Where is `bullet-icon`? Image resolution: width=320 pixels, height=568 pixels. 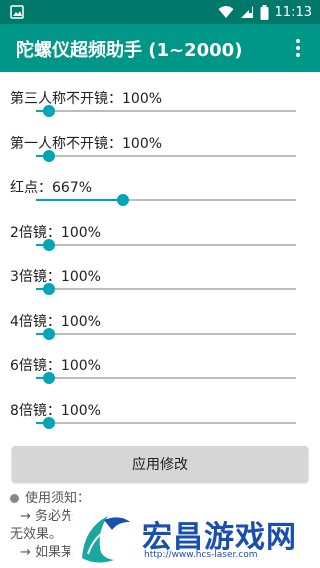 bullet-icon is located at coordinates (14, 498).